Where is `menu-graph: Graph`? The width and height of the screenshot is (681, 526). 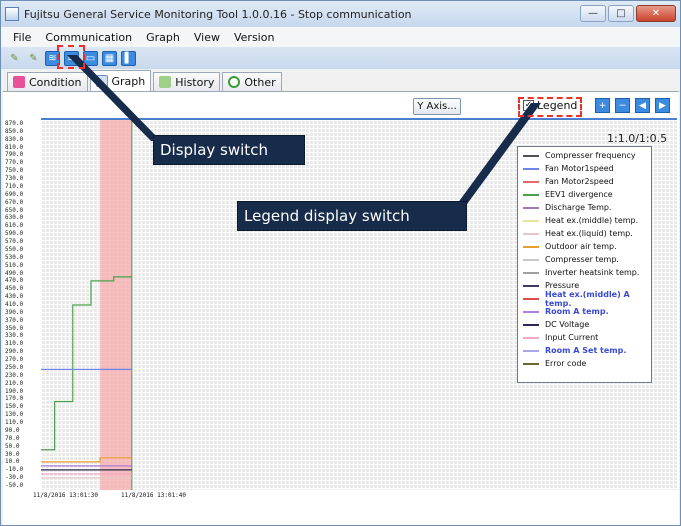 menu-graph: Graph is located at coordinates (163, 37).